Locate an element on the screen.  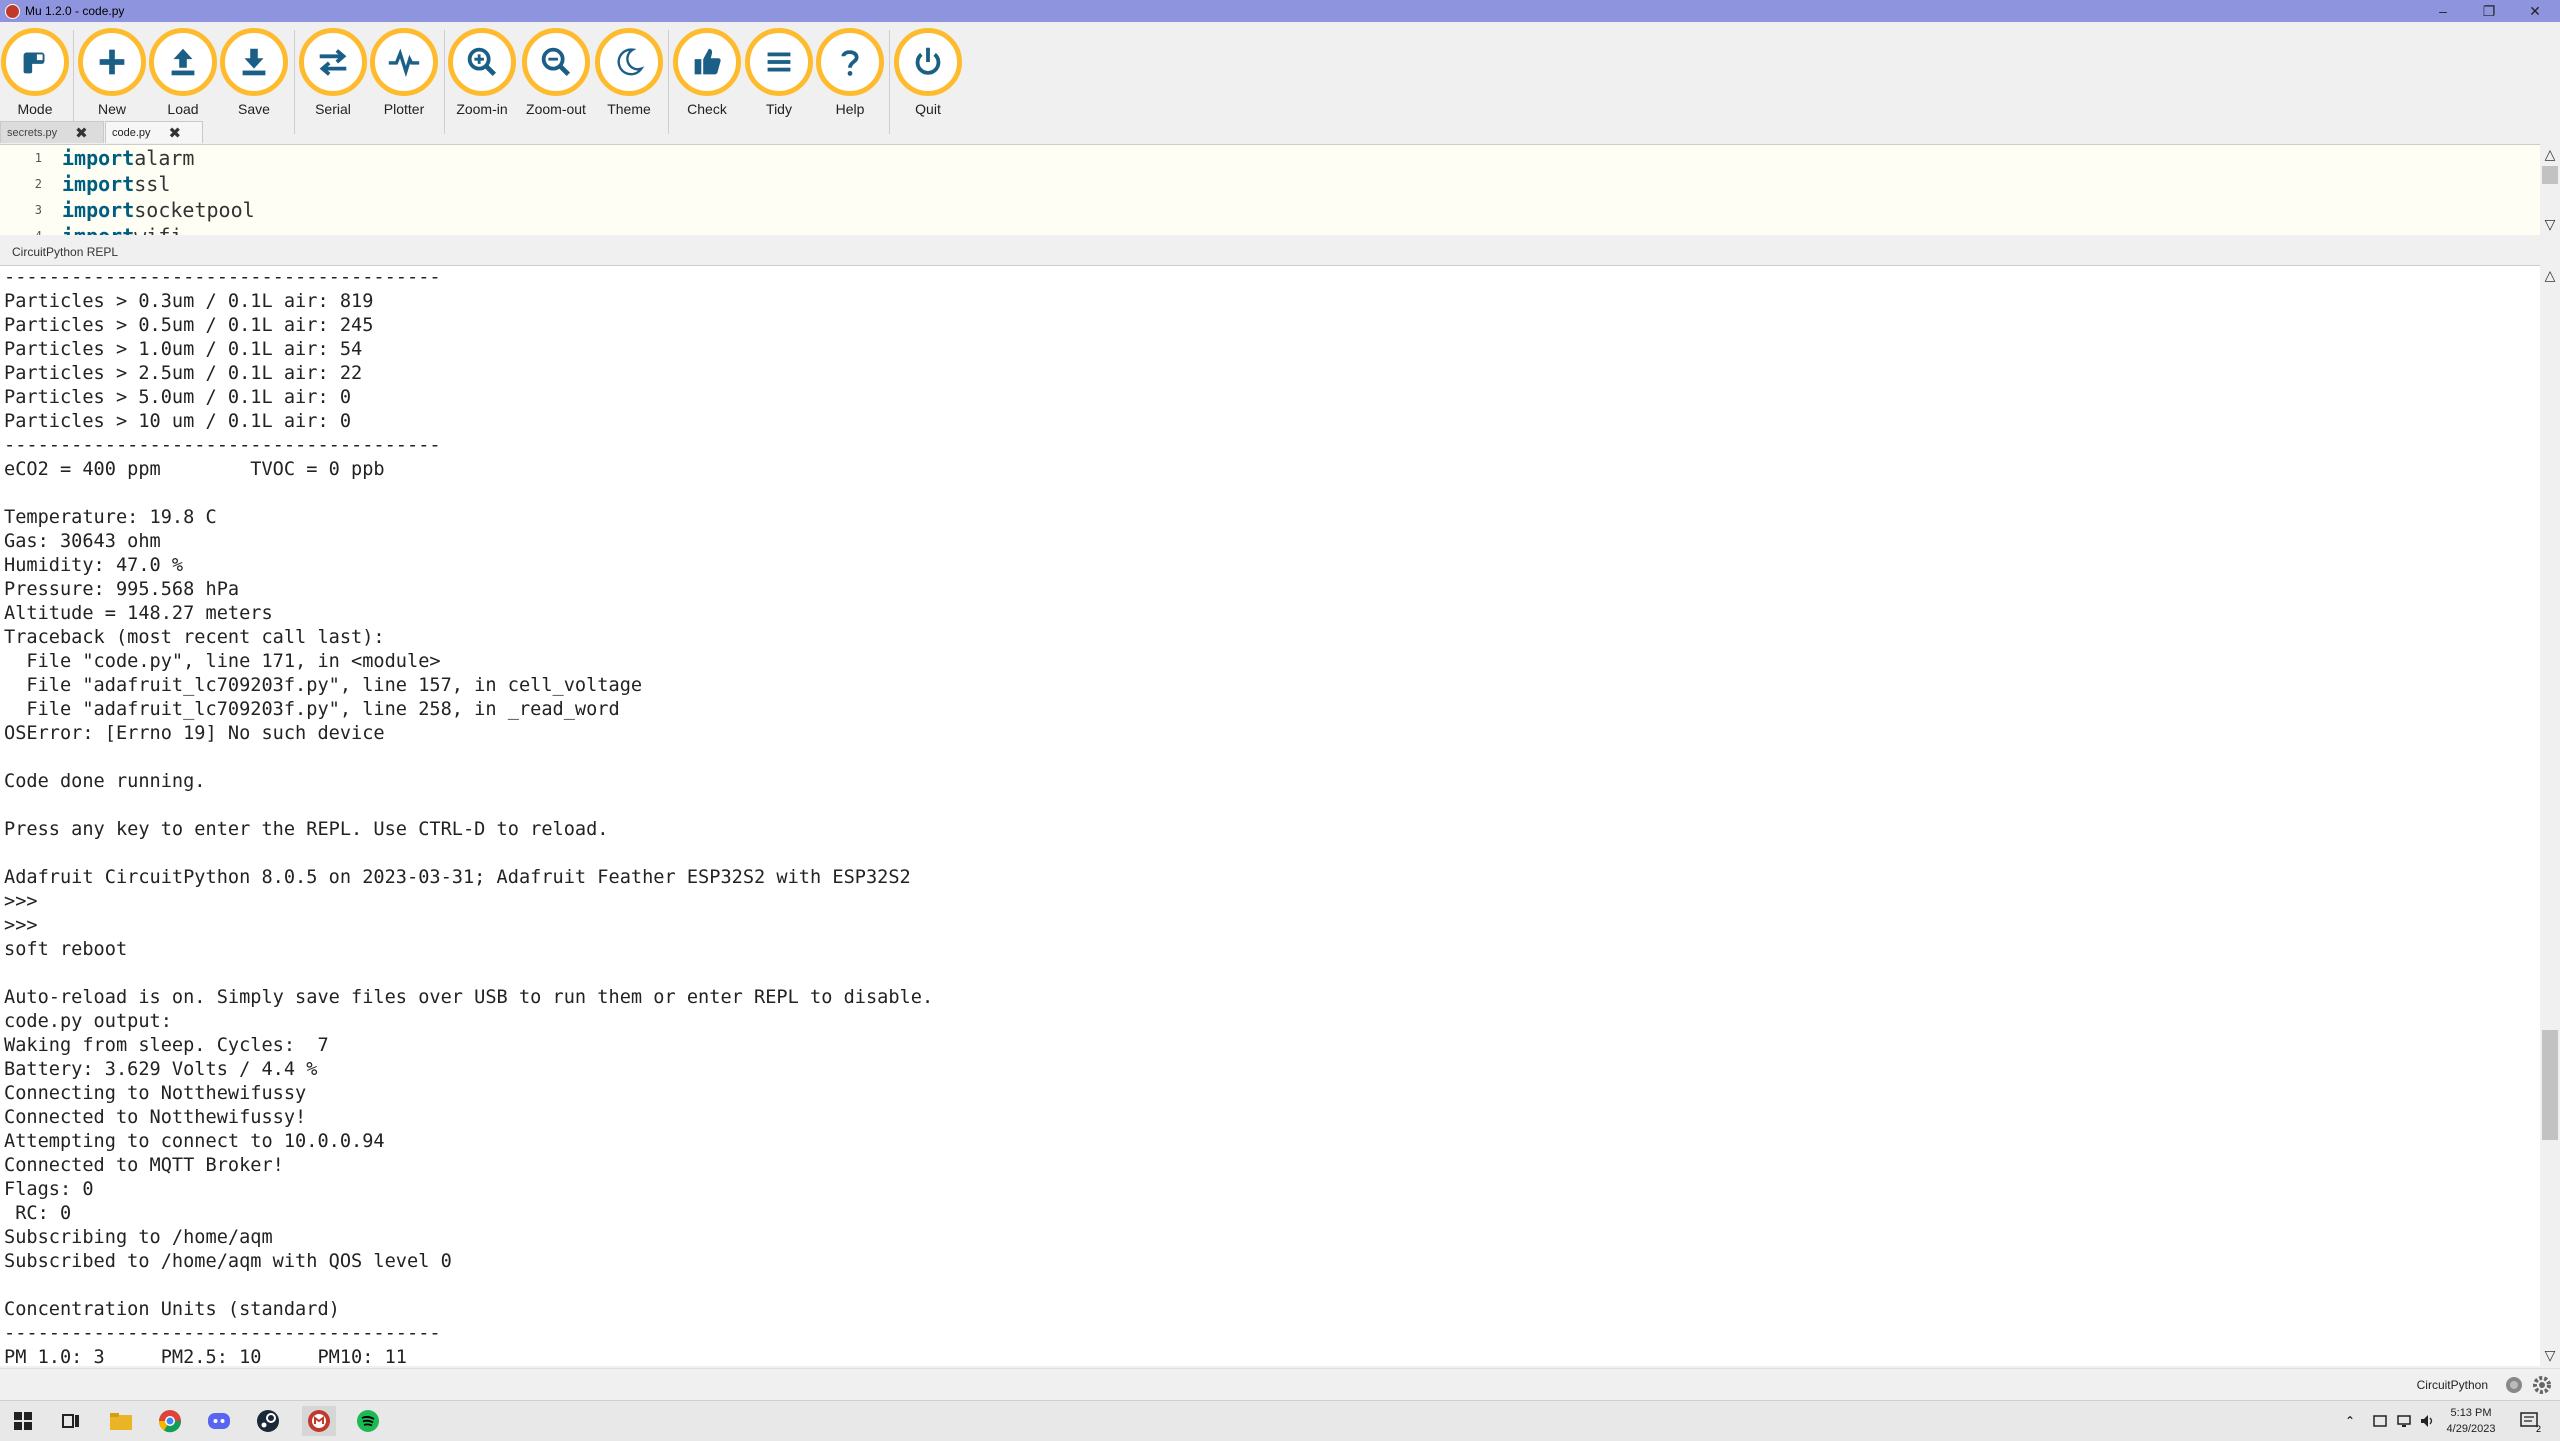
repl-line: Waking from sleep. Cycles: 7 is located at coordinates (166, 1045).